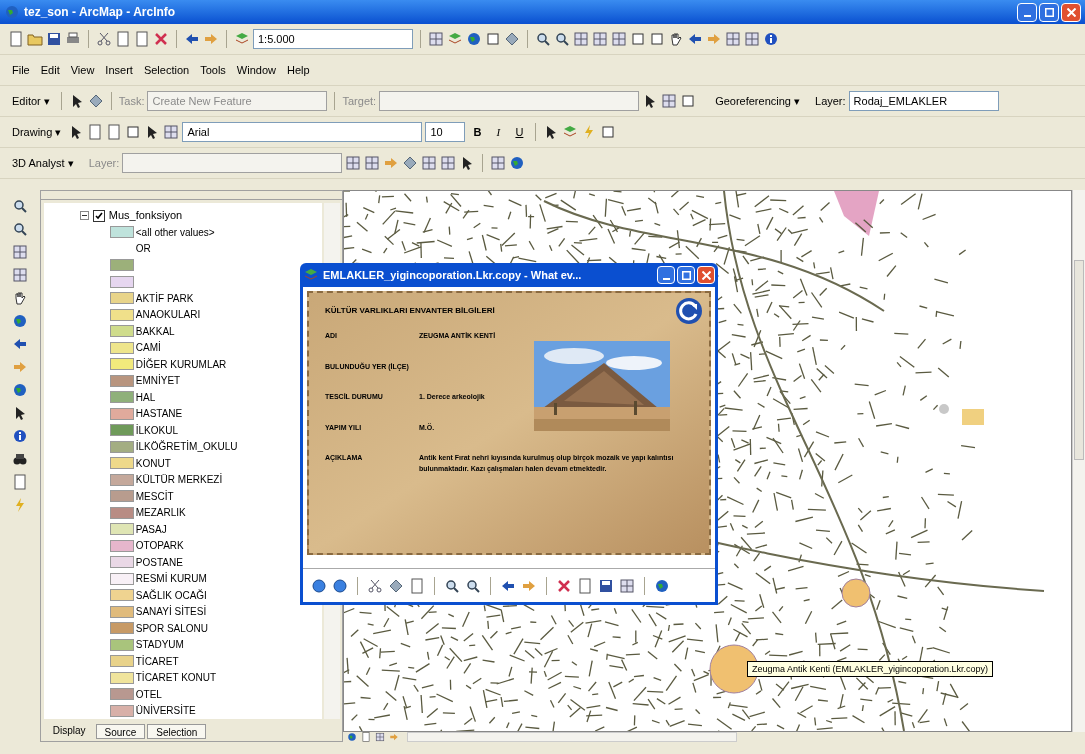  Describe the element at coordinates (98, 215) in the screenshot. I see `checkbox` at that location.